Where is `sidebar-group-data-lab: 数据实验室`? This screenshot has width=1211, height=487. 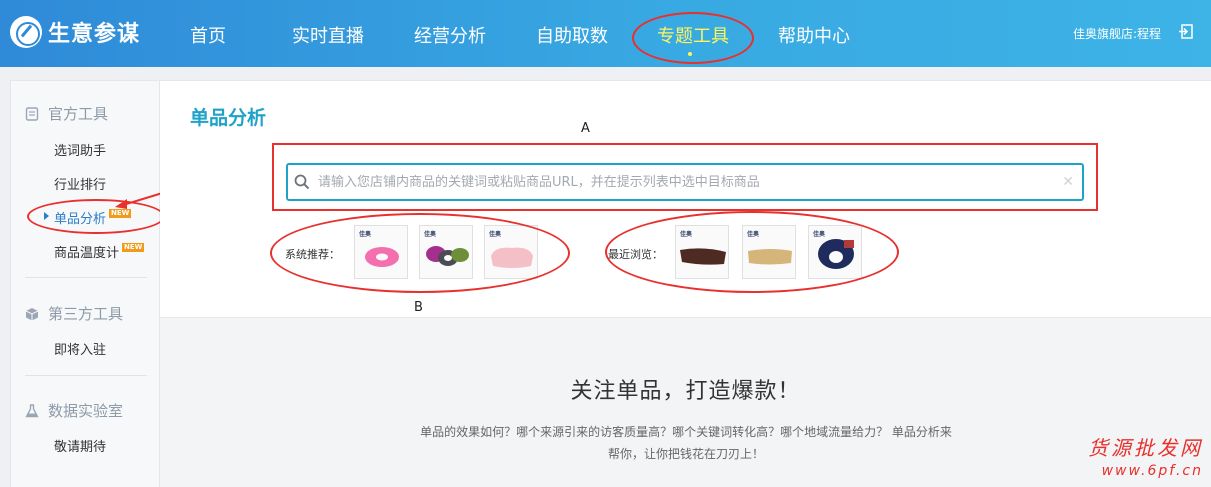 sidebar-group-data-lab: 数据实验室 is located at coordinates (74, 410).